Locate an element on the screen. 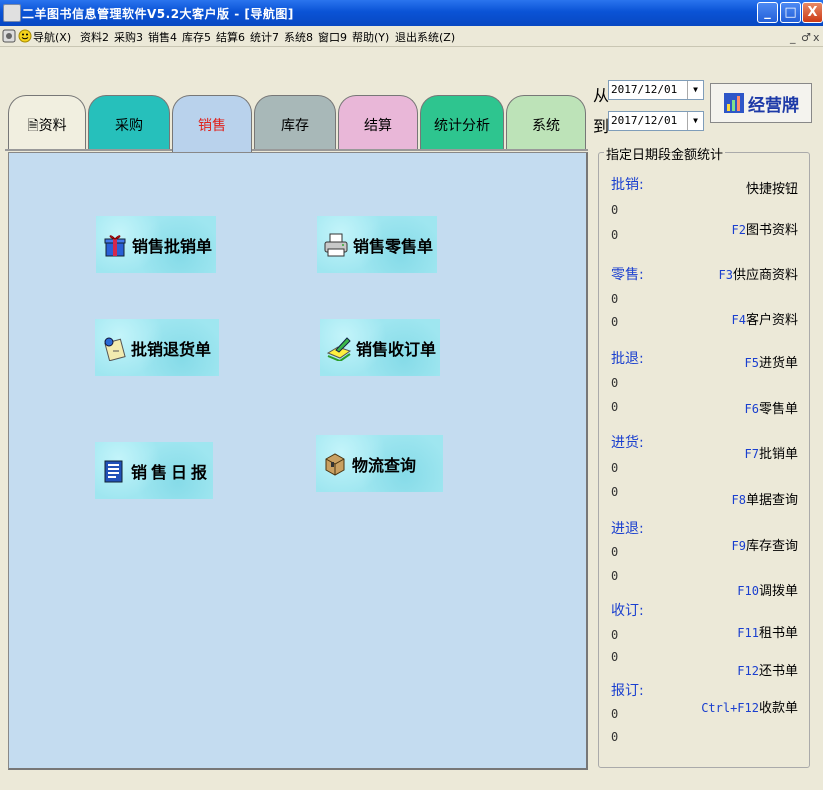 The image size is (823, 790). shortcut-f4: F4客户资料 is located at coordinates (765, 318).